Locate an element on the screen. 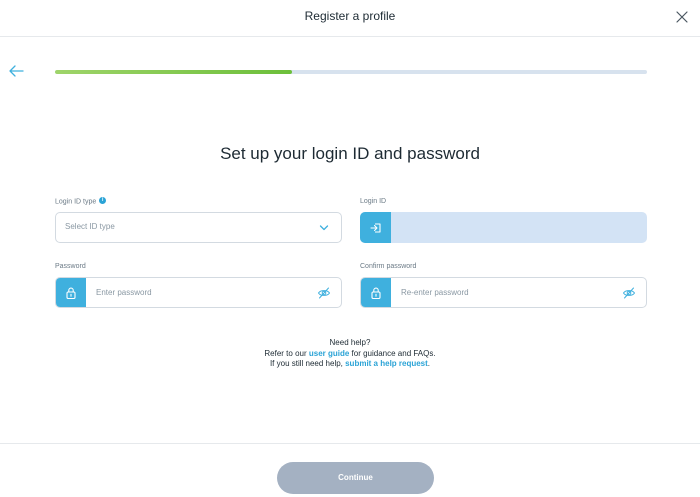  info-icon: i is located at coordinates (103, 200).